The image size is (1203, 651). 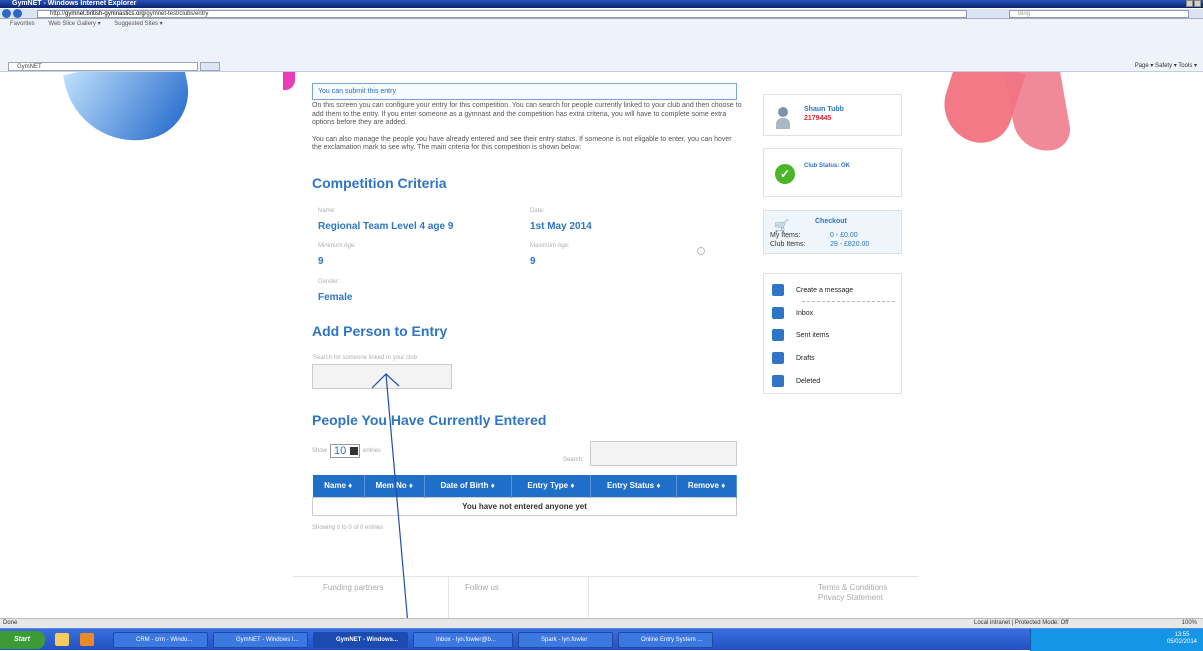 I want to click on clock: 13:55 05/02/2014, so click(x=1182, y=639).